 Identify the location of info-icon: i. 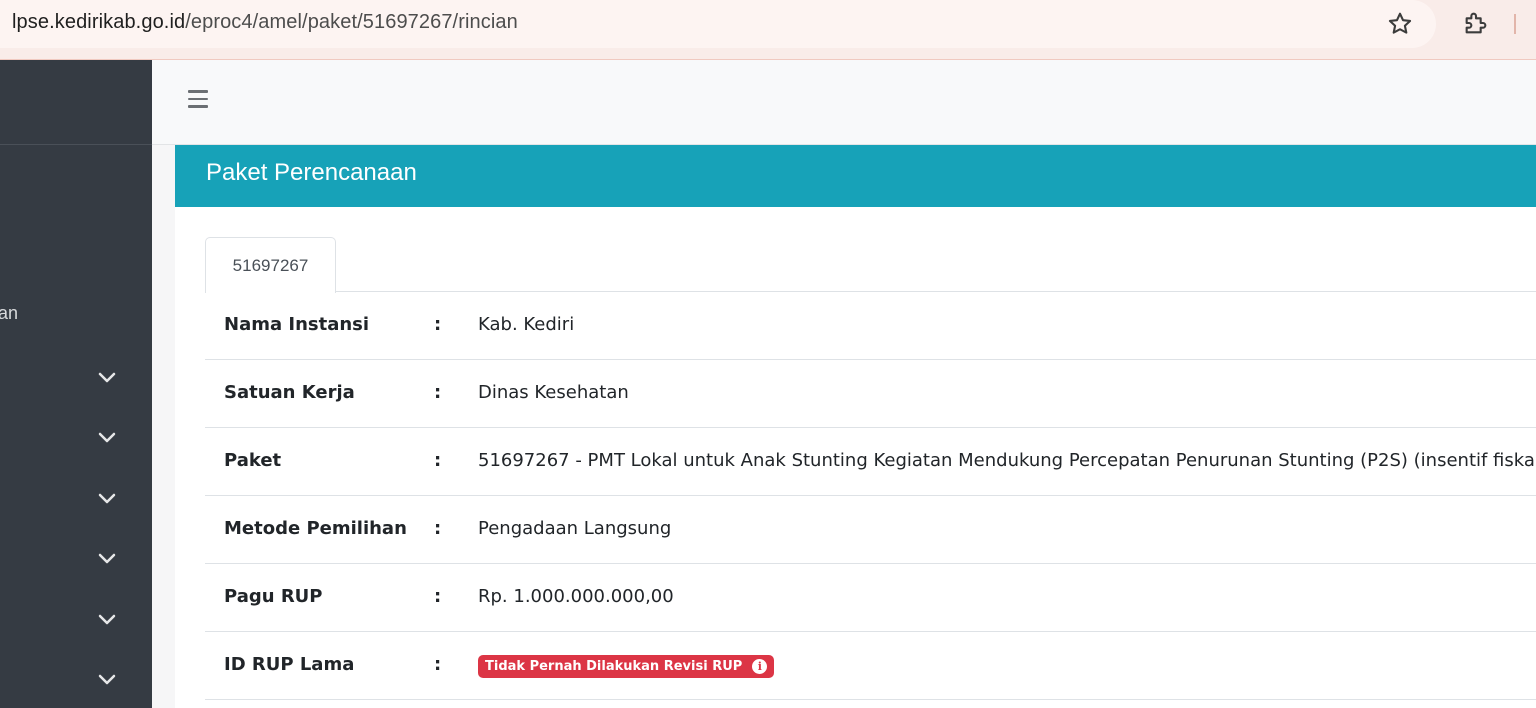
(760, 666).